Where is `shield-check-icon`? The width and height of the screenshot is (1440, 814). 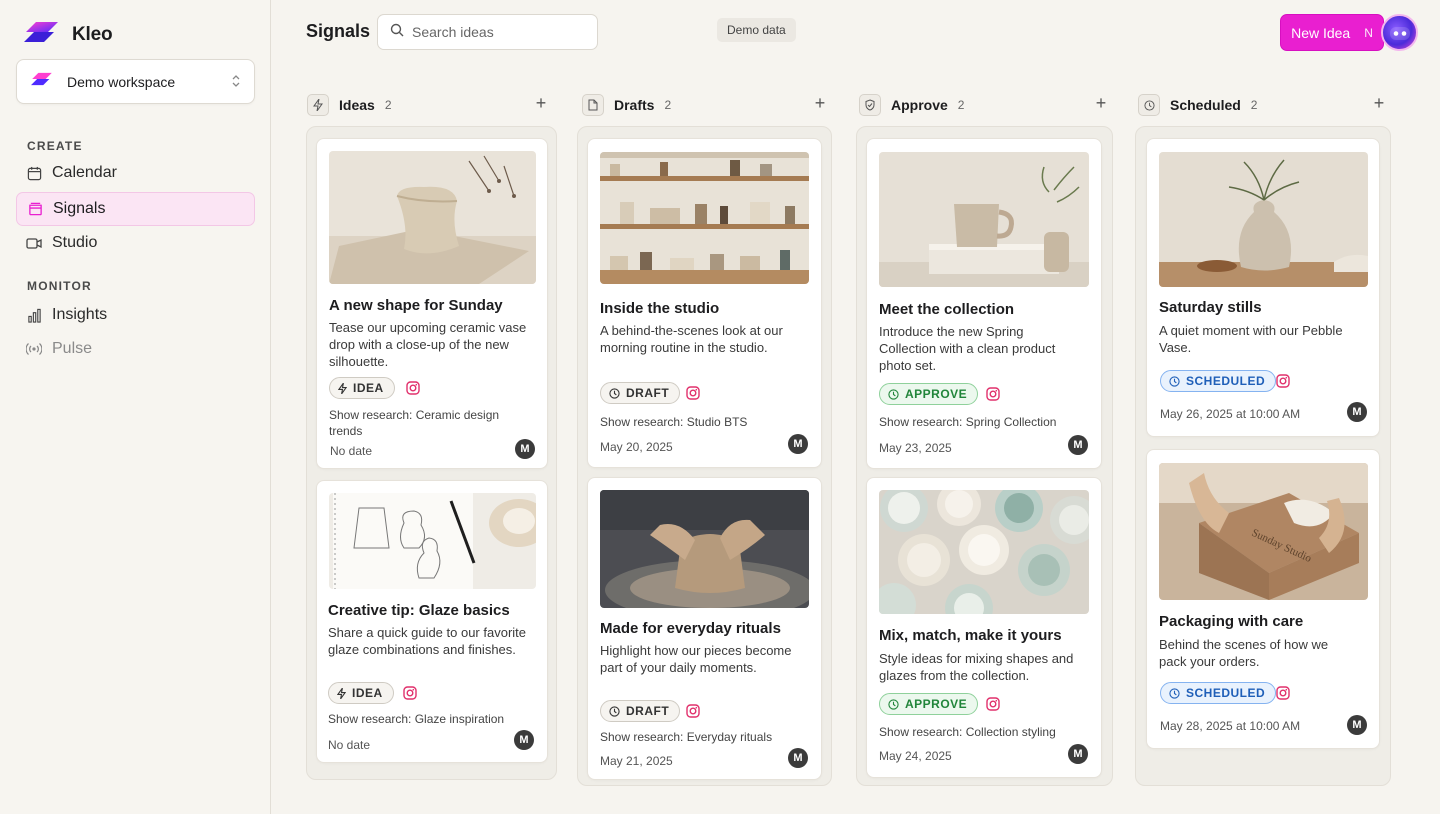 shield-check-icon is located at coordinates (870, 105).